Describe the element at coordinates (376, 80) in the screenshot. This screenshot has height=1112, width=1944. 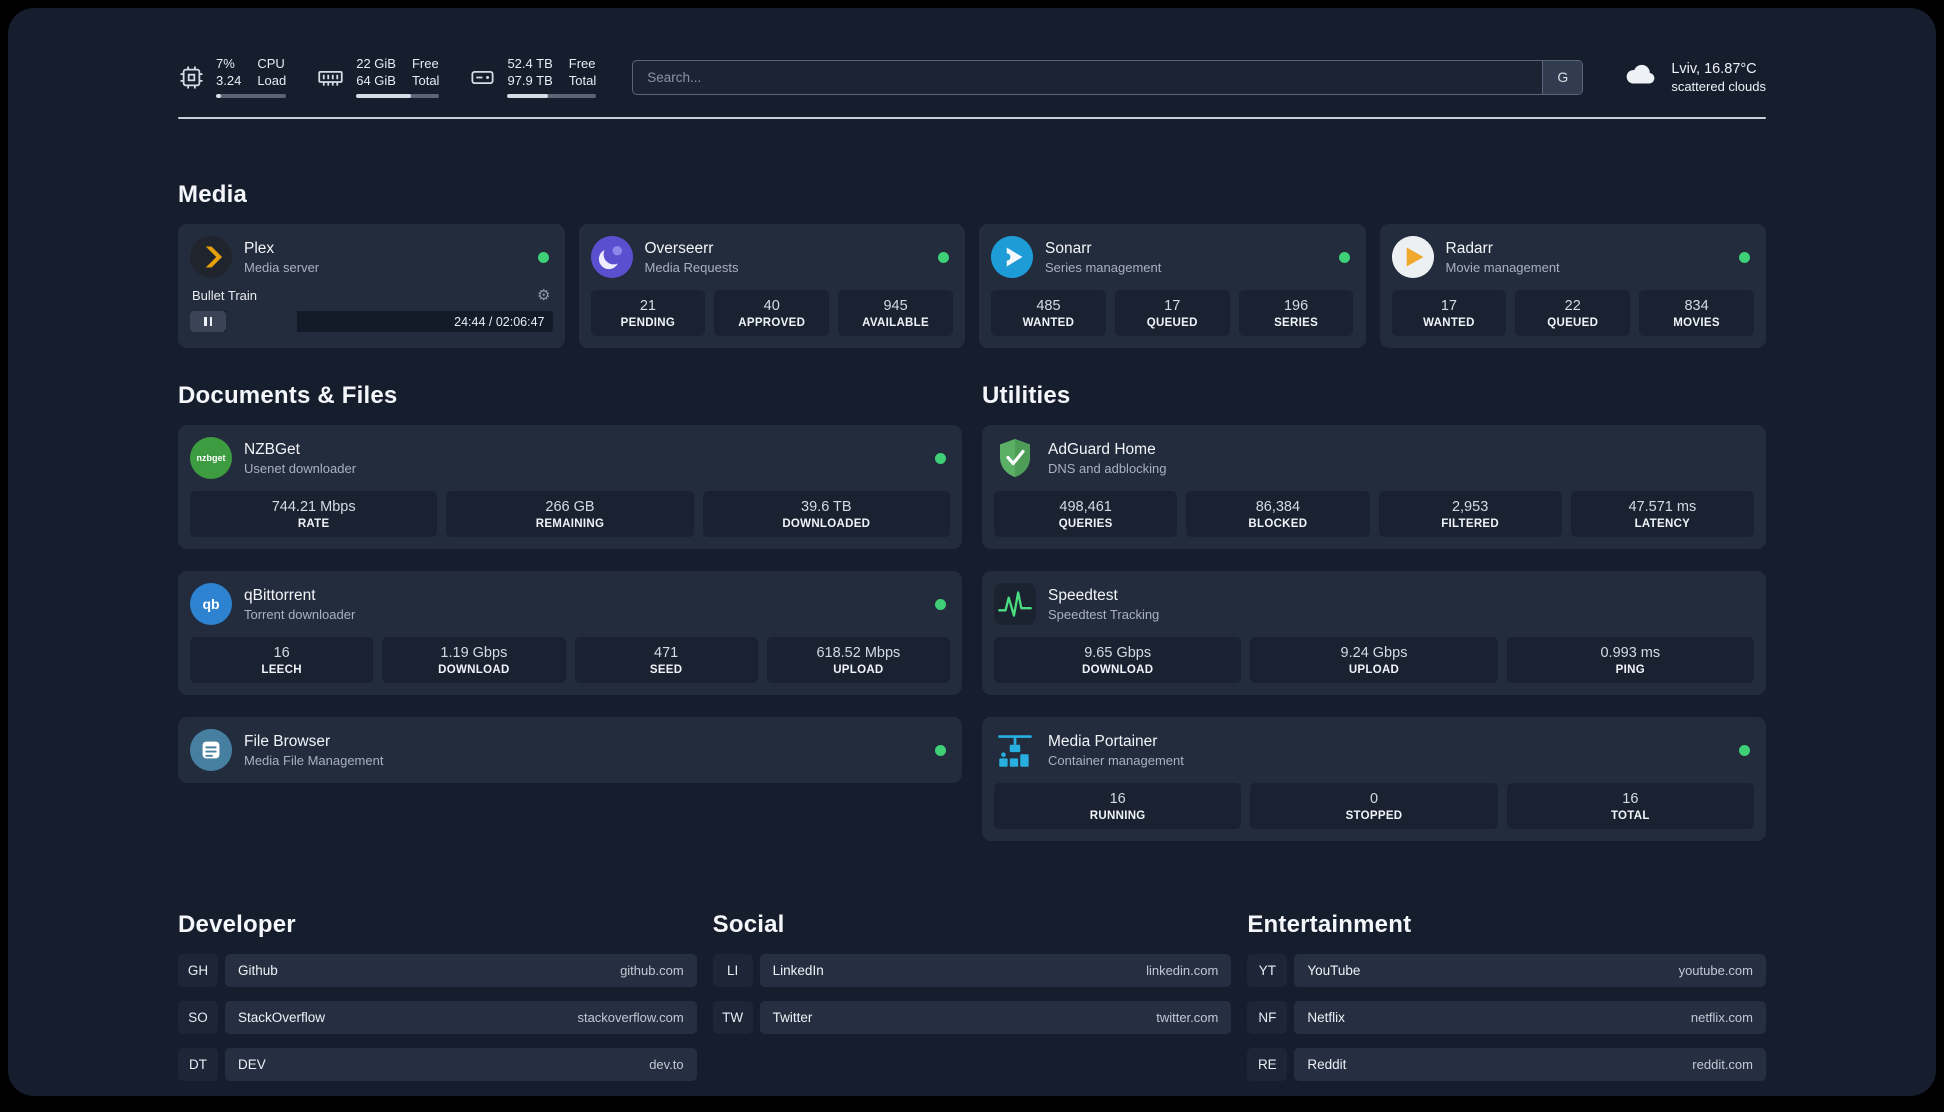
I see `ram-total-value: 64 GiB` at that location.